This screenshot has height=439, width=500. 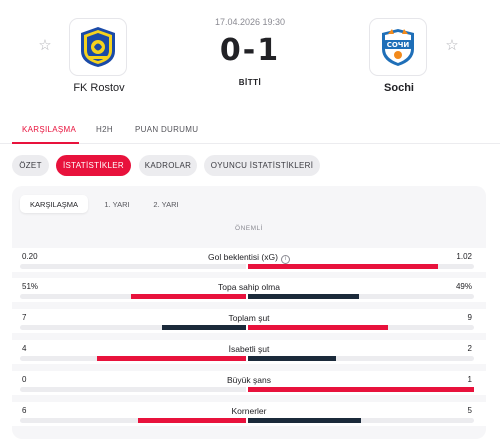 I want to click on stat-label: Büyük şans, so click(x=249, y=380).